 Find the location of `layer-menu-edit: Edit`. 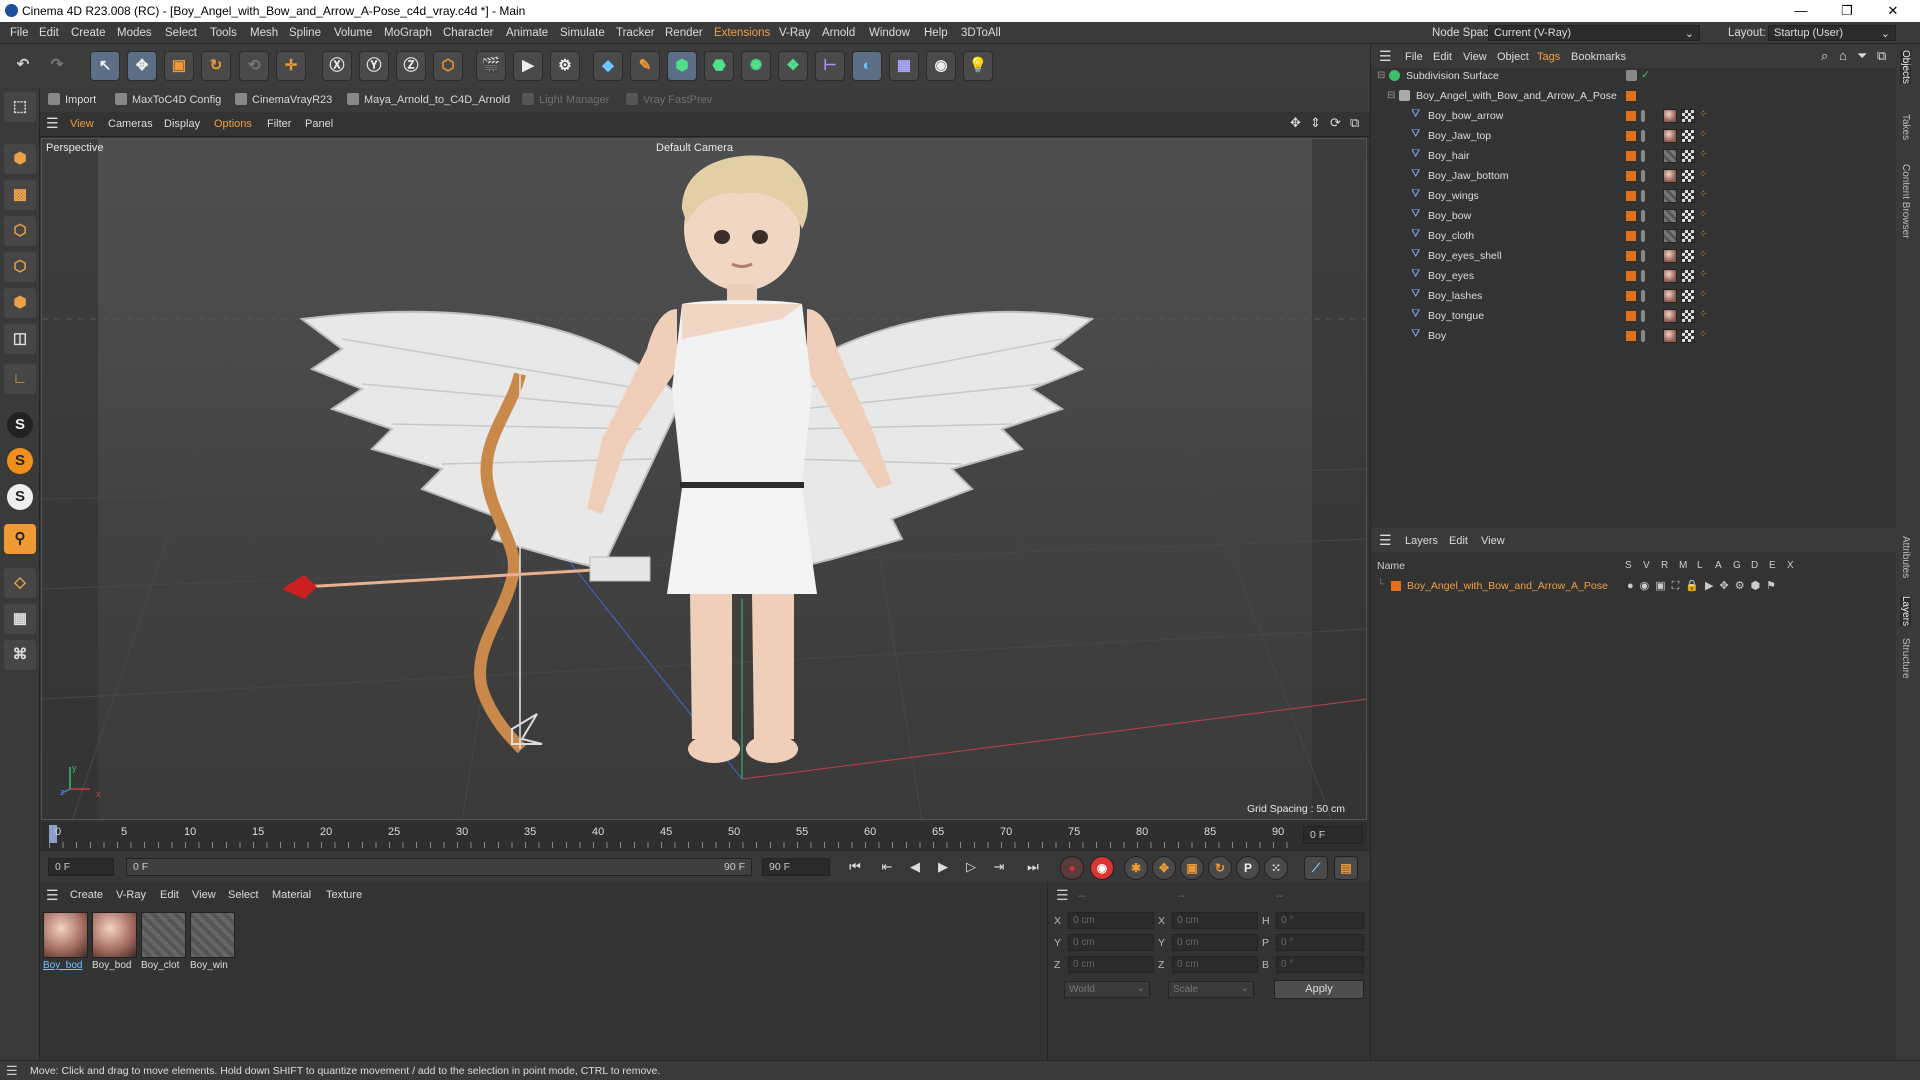

layer-menu-edit: Edit is located at coordinates (1458, 541).